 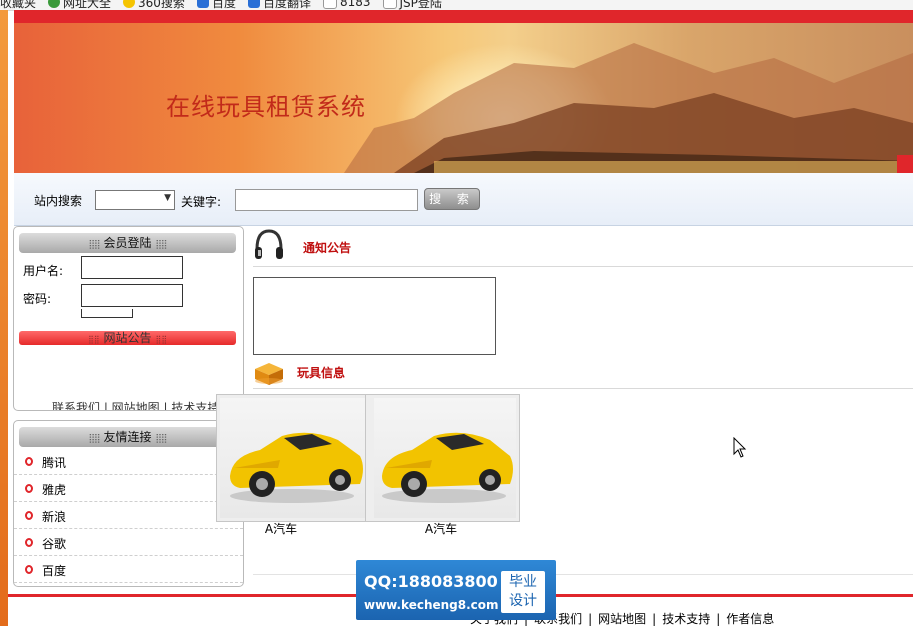 What do you see at coordinates (202, 4) in the screenshot?
I see `baidu-icon` at bounding box center [202, 4].